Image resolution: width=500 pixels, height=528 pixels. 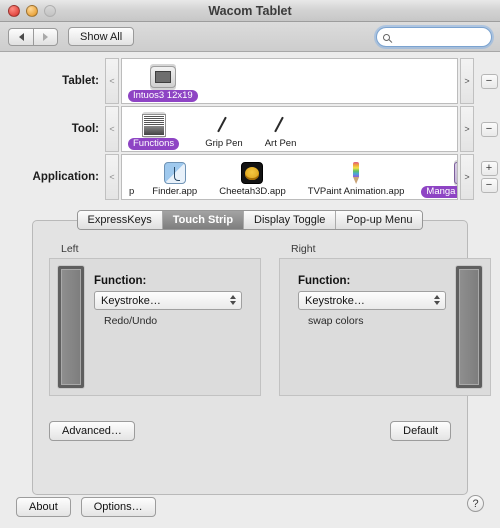 I want to click on help-button: ?, so click(x=475, y=503).